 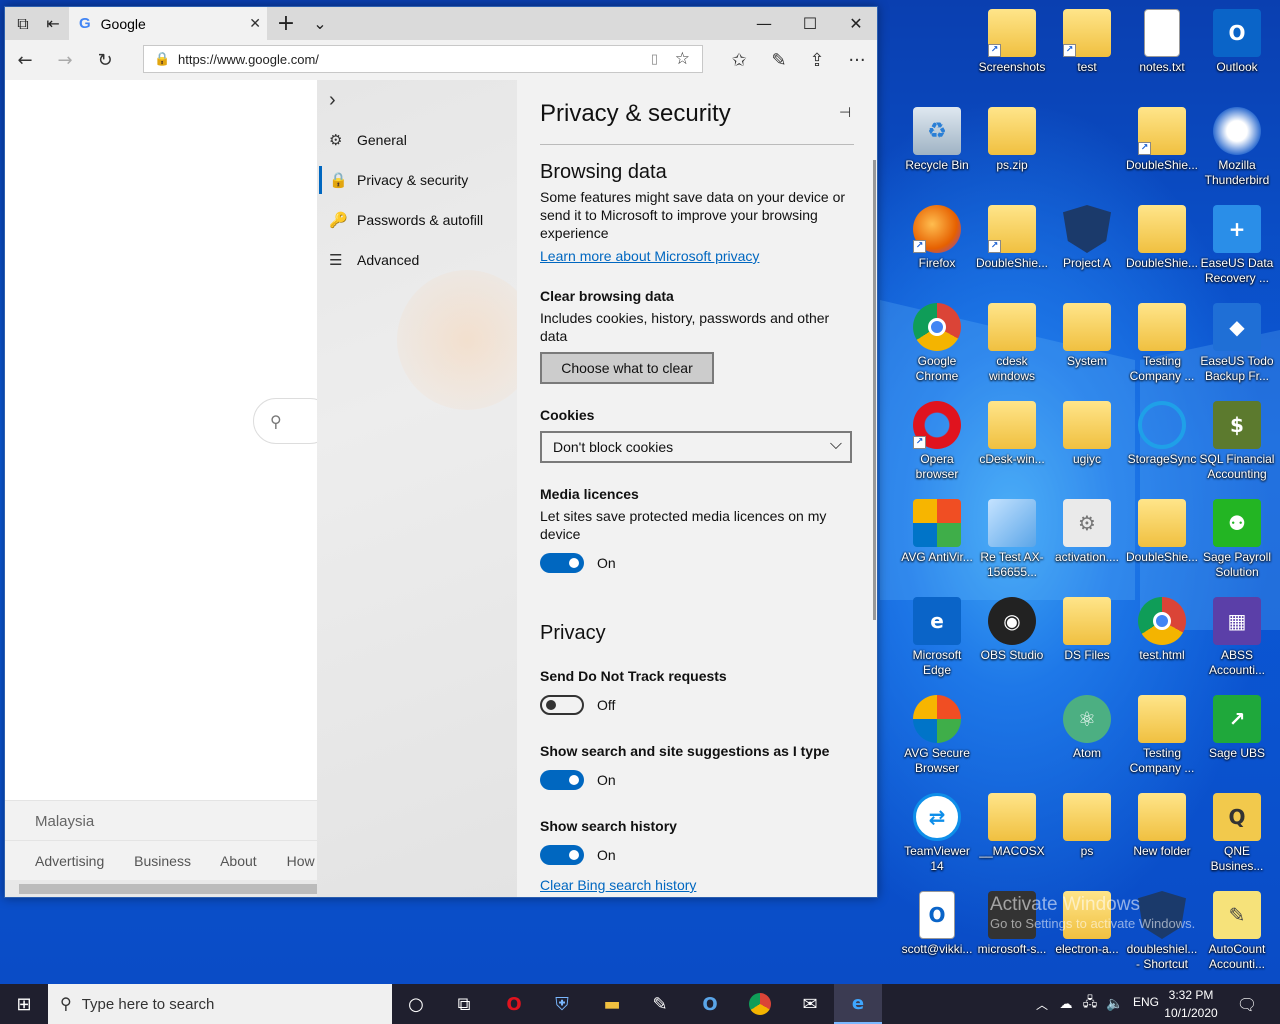 What do you see at coordinates (682, 59) in the screenshot?
I see `favorite-star-icon: ☆` at bounding box center [682, 59].